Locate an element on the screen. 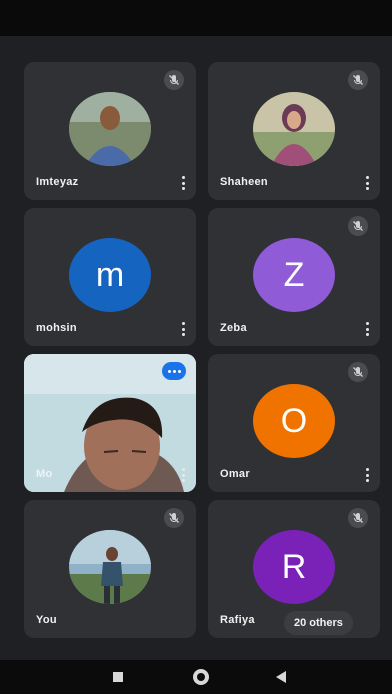 This screenshot has width=392, height=694. participant-name: Mo is located at coordinates (44, 474).